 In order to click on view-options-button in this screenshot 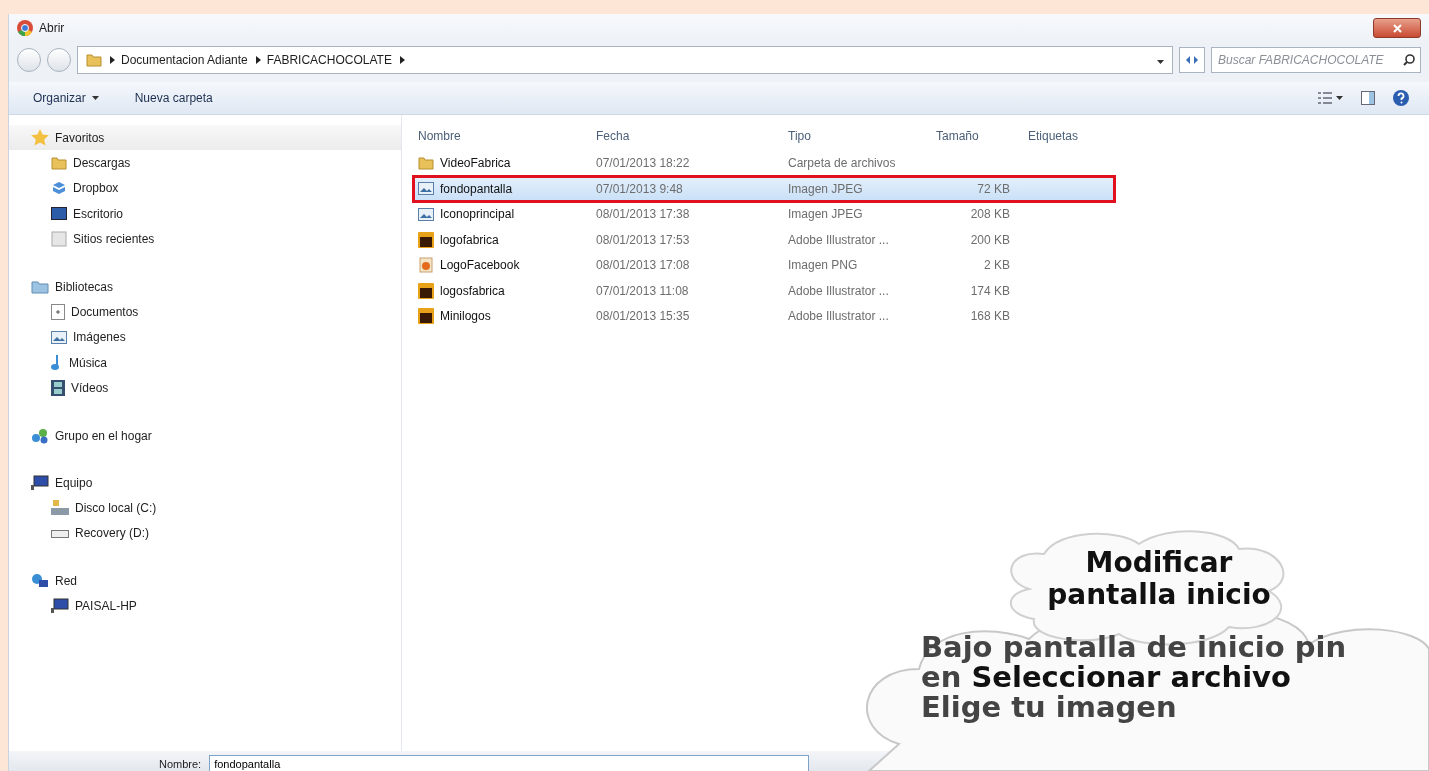, I will do `click(1330, 98)`.